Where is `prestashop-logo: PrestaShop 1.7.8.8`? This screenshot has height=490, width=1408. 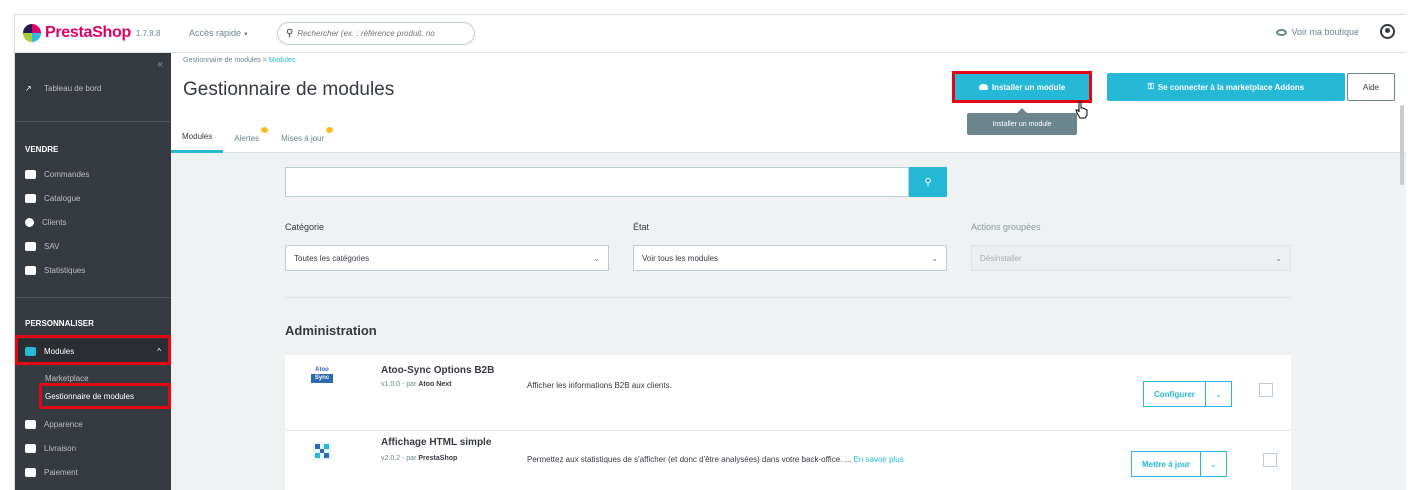 prestashop-logo: PrestaShop 1.7.8.8 is located at coordinates (91, 33).